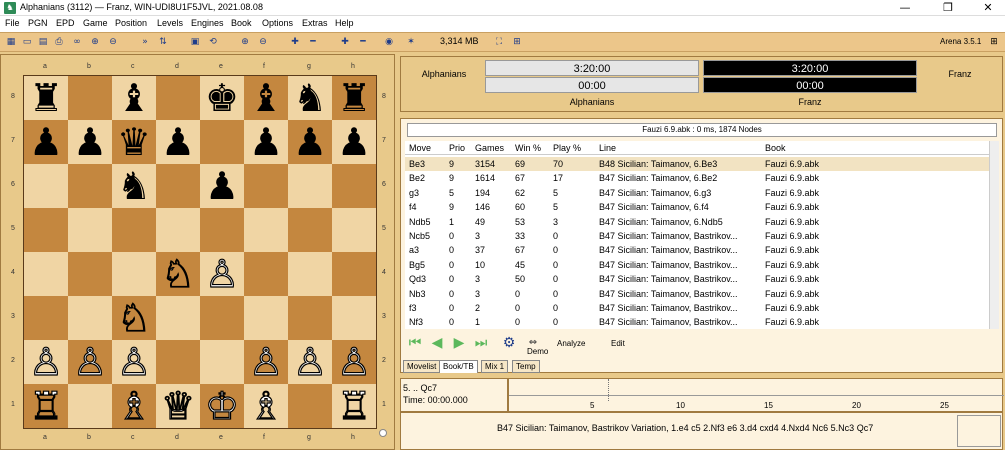 The height and width of the screenshot is (450, 1005). Describe the element at coordinates (90, 98) in the screenshot. I see `square-b8` at that location.